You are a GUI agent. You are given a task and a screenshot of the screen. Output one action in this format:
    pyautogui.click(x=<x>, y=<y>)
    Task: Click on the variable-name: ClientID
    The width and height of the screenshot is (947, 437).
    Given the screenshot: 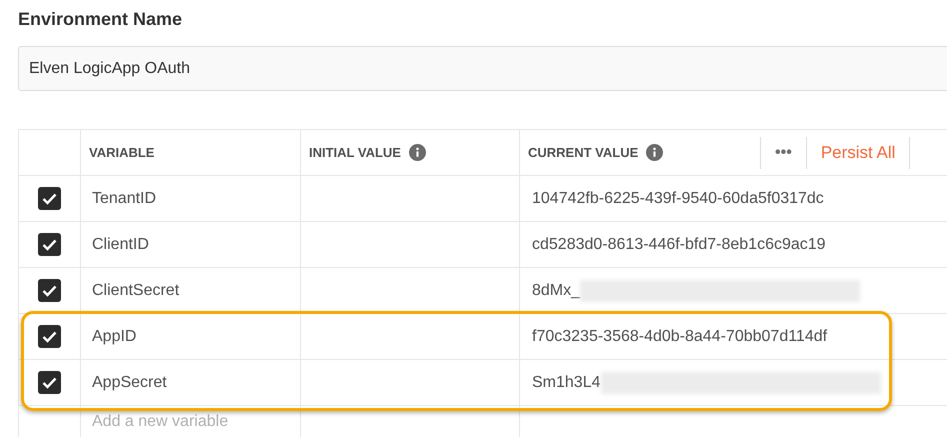 What is the action you would take?
    pyautogui.click(x=120, y=244)
    